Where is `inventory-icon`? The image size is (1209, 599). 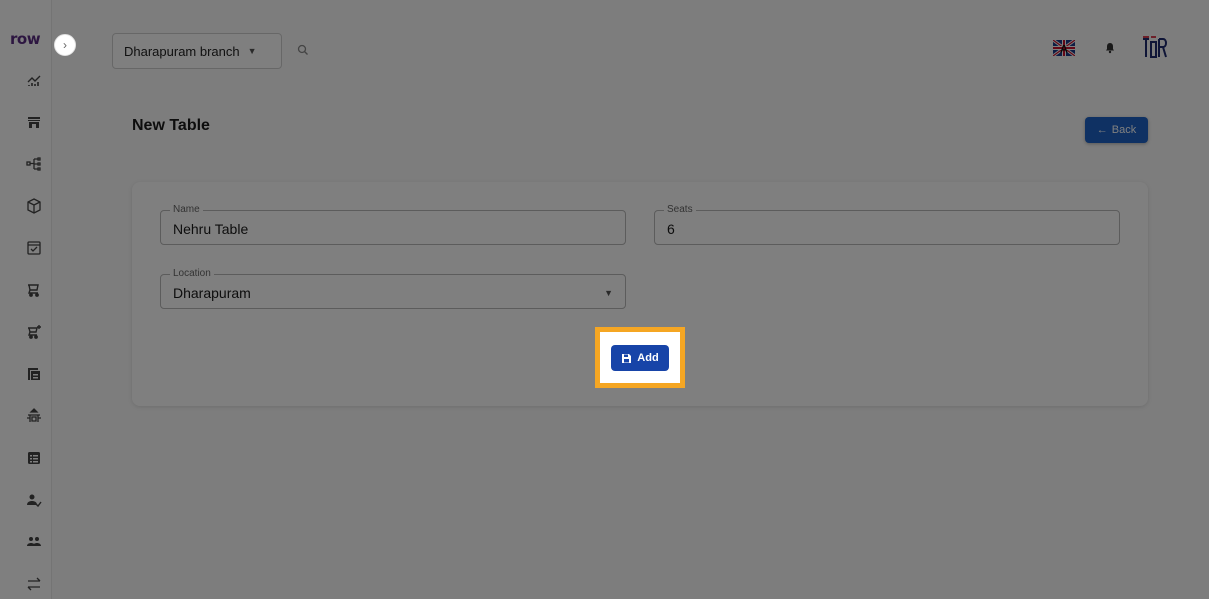 inventory-icon is located at coordinates (34, 248).